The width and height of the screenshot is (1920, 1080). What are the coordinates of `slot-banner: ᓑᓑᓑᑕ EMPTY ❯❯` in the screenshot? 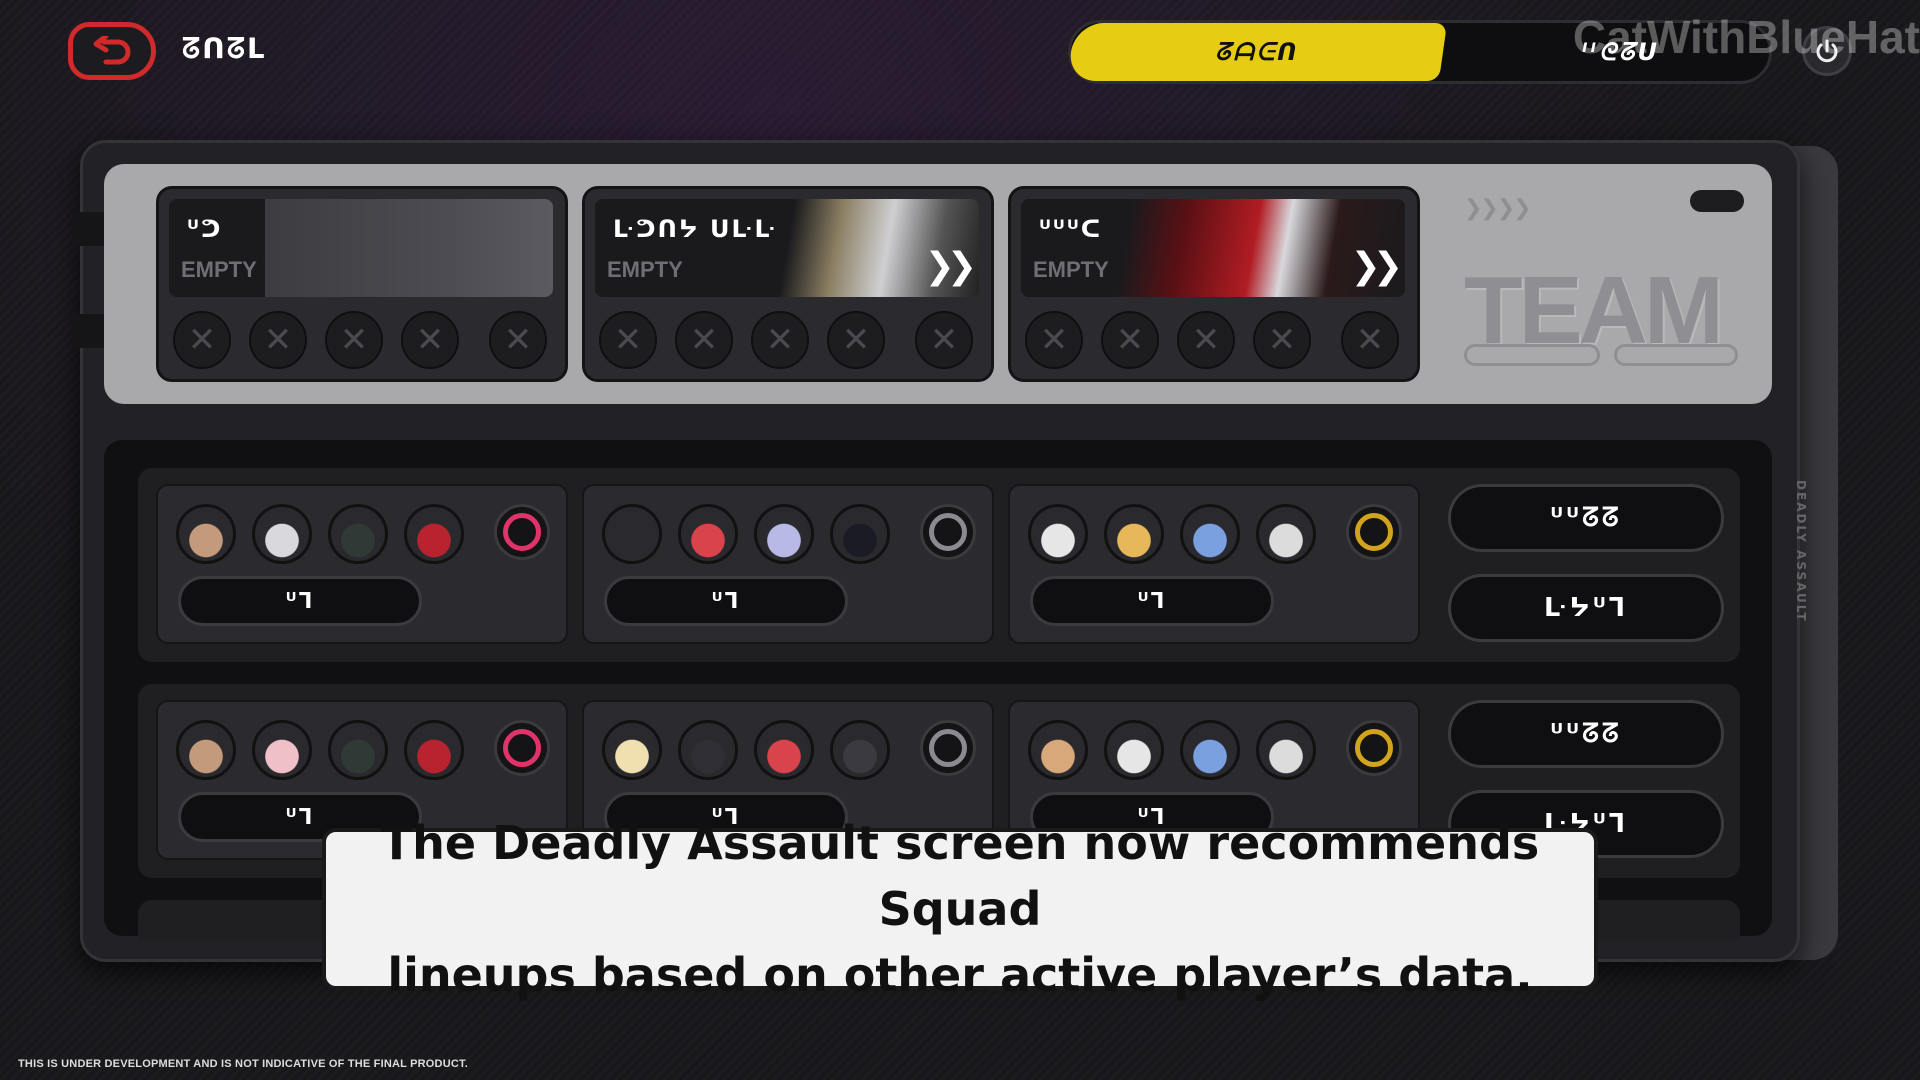 It's located at (1213, 248).